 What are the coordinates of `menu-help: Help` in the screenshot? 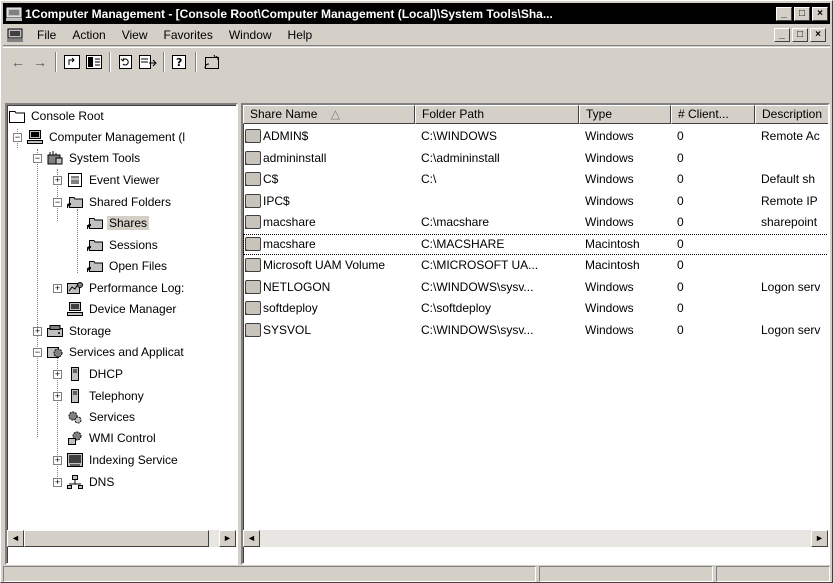 It's located at (300, 35).